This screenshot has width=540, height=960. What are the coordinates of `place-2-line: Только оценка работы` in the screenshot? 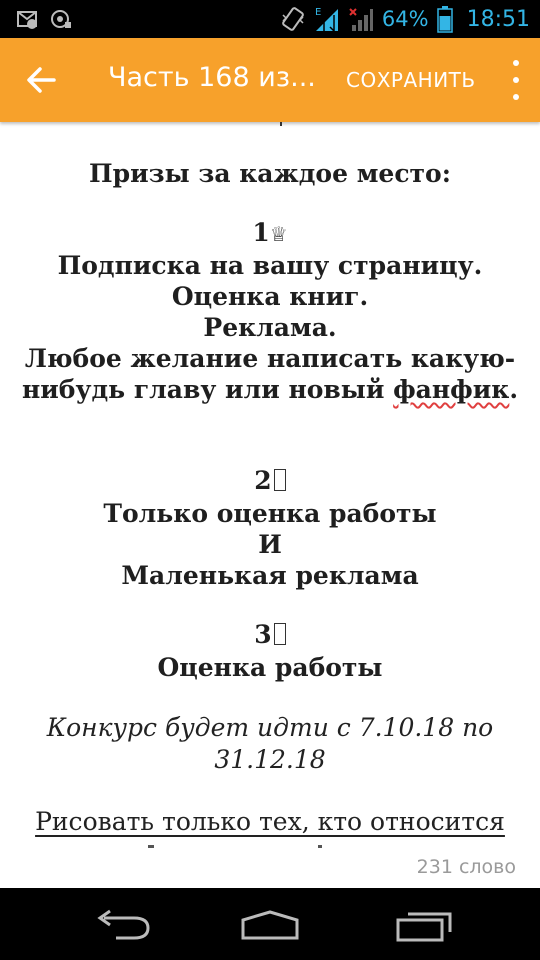 It's located at (270, 513).